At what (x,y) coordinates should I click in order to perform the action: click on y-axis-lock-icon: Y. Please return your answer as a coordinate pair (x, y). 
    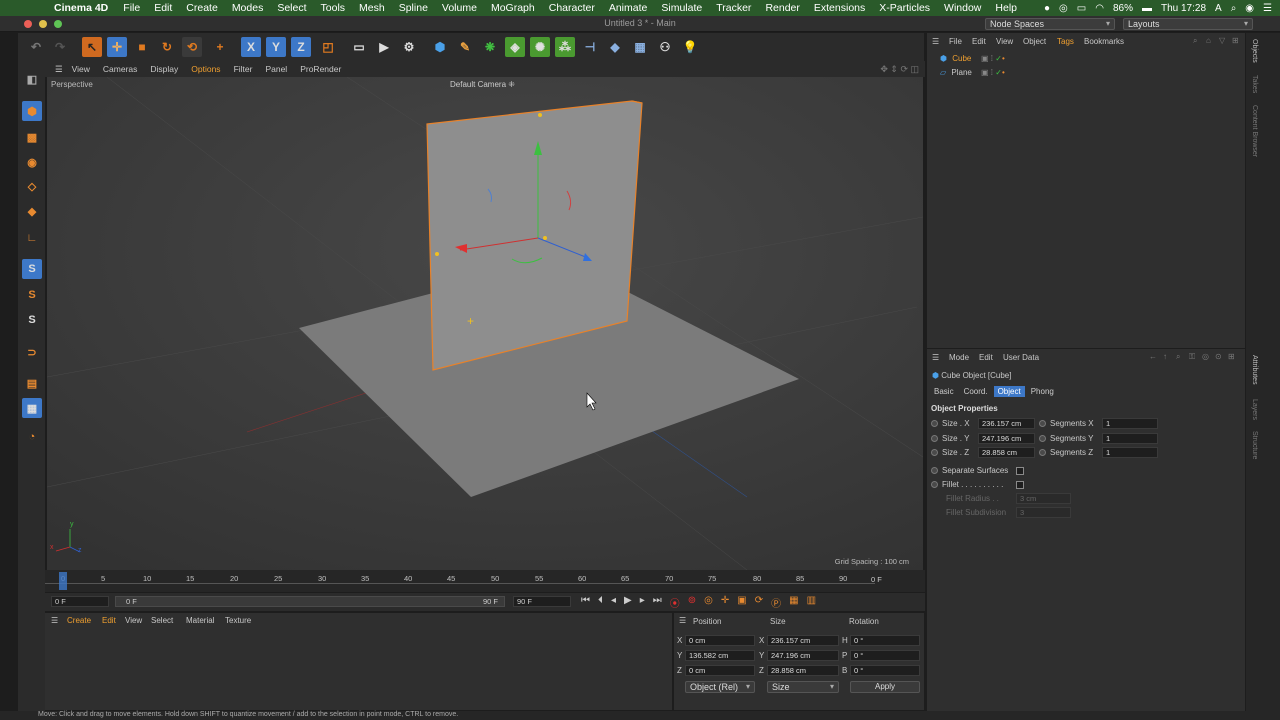
    Looking at the image, I should click on (276, 47).